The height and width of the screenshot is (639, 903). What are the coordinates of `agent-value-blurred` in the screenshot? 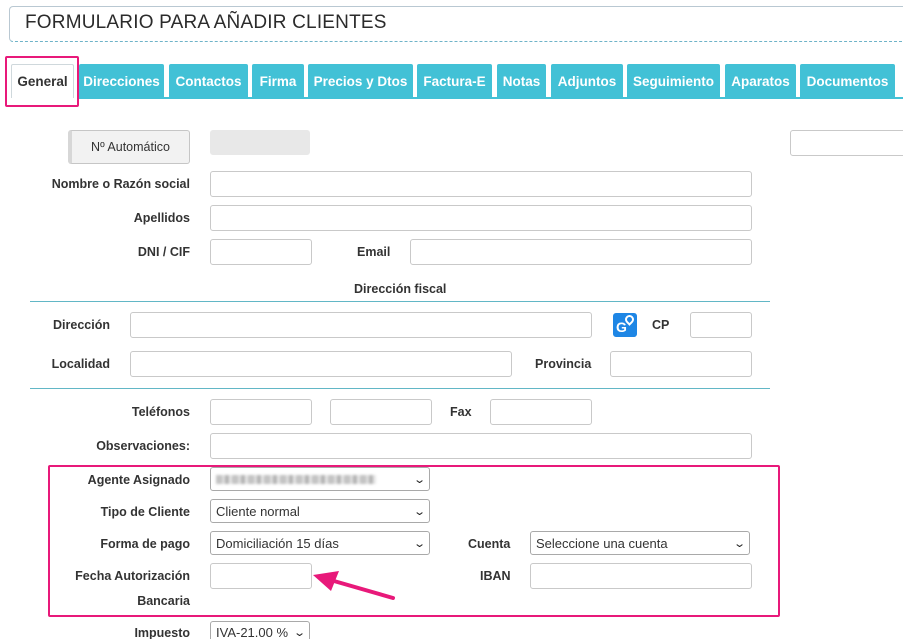 It's located at (296, 479).